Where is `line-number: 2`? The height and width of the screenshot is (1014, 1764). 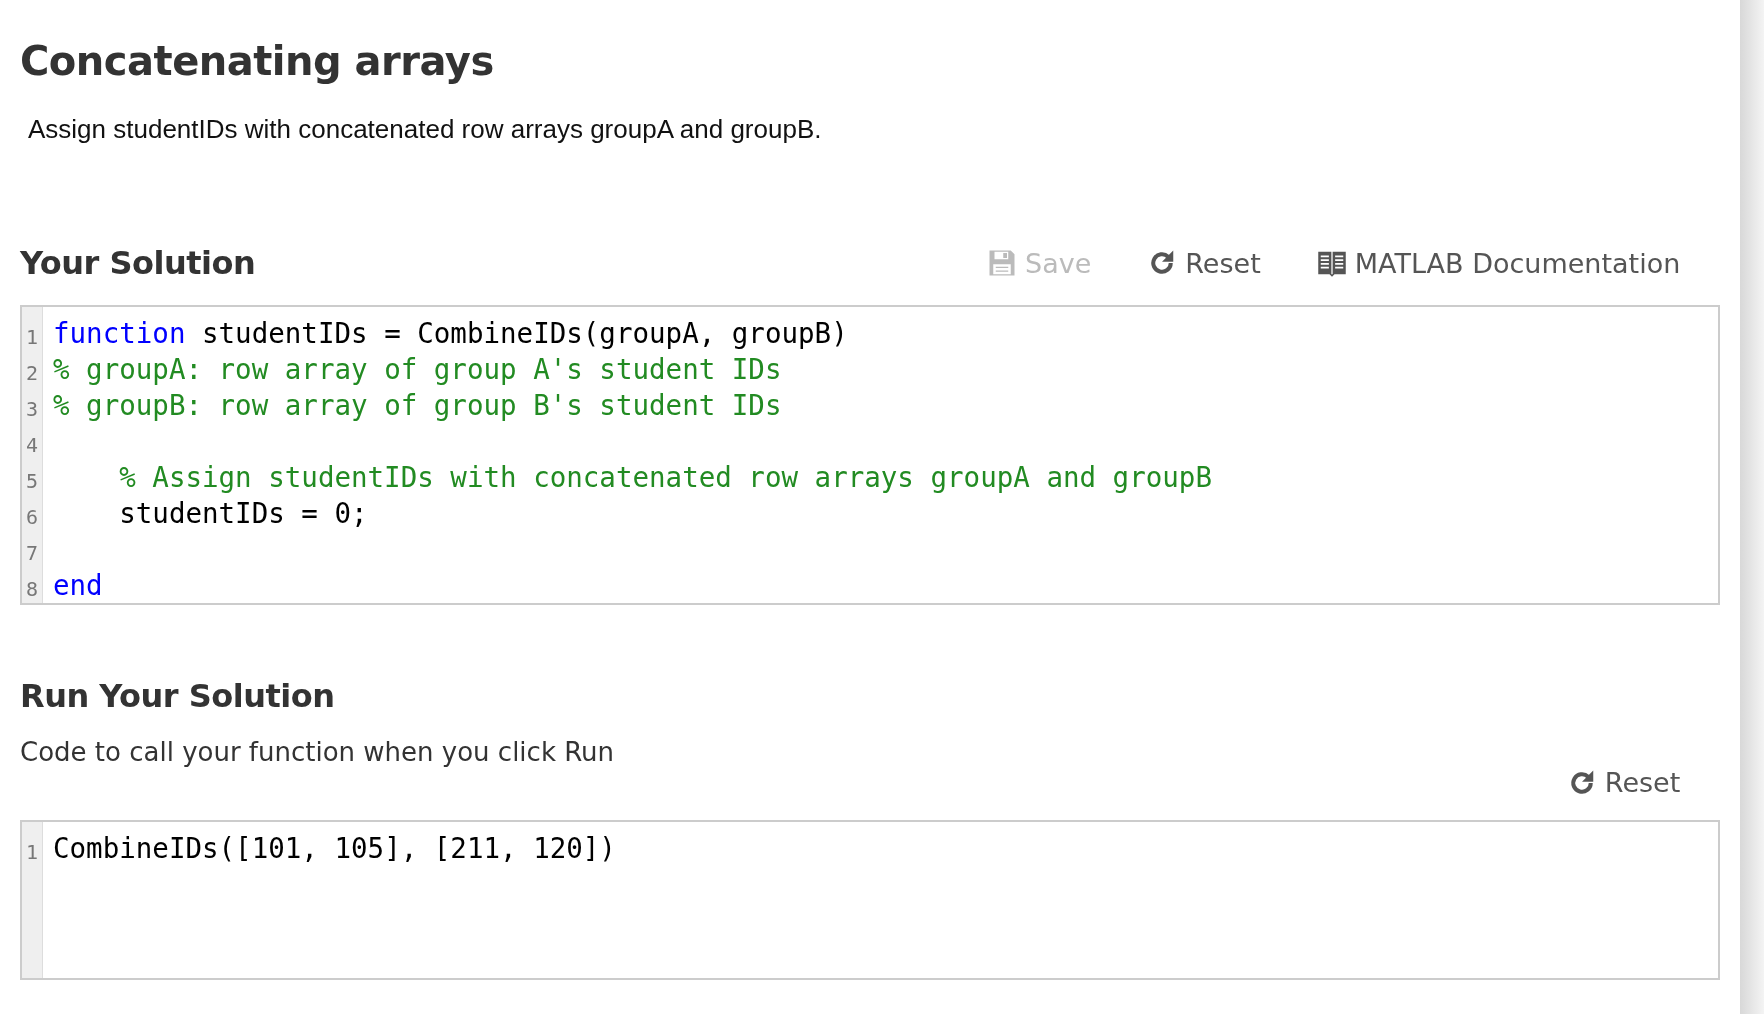 line-number: 2 is located at coordinates (31, 373).